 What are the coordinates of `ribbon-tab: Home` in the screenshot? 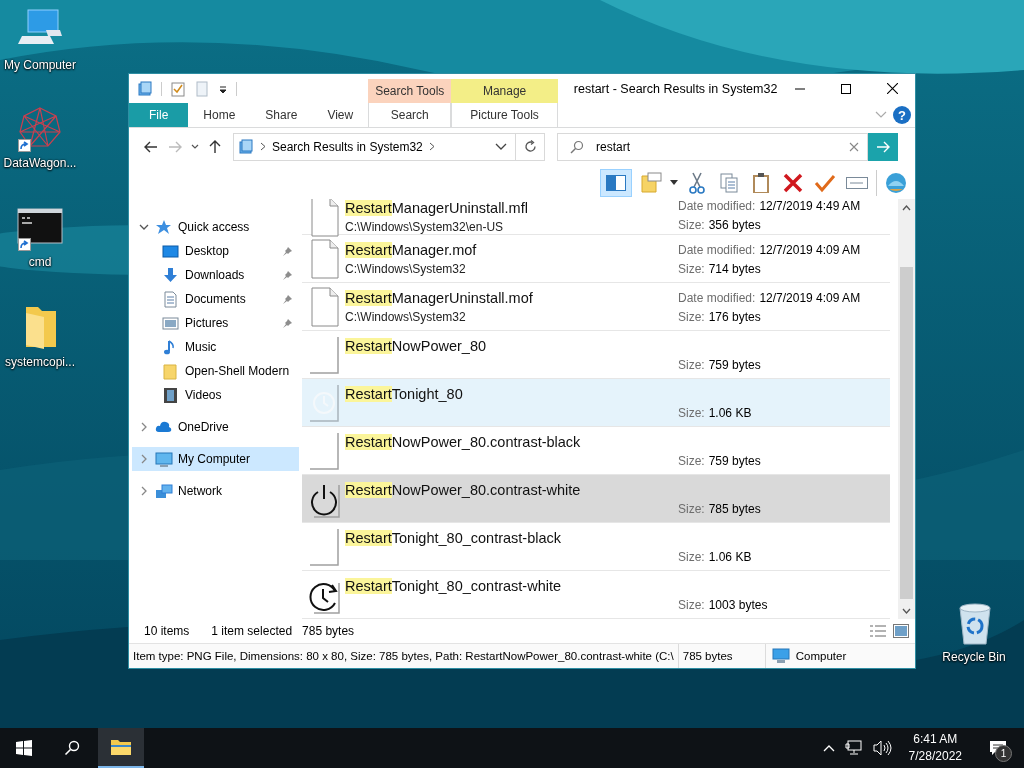 It's located at (219, 115).